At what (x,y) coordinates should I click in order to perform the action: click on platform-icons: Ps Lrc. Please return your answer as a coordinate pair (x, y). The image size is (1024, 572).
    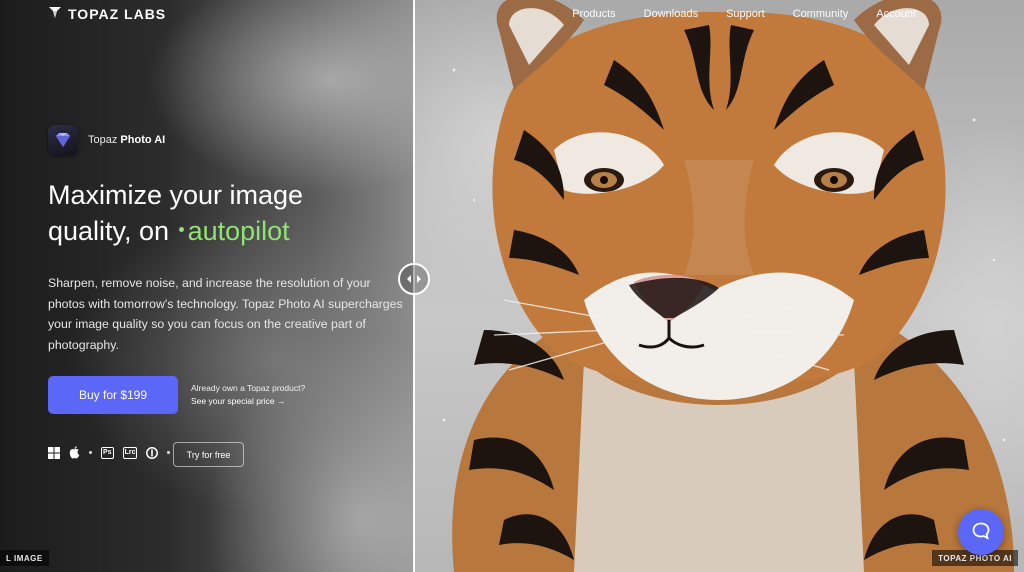
    Looking at the image, I should click on (109, 452).